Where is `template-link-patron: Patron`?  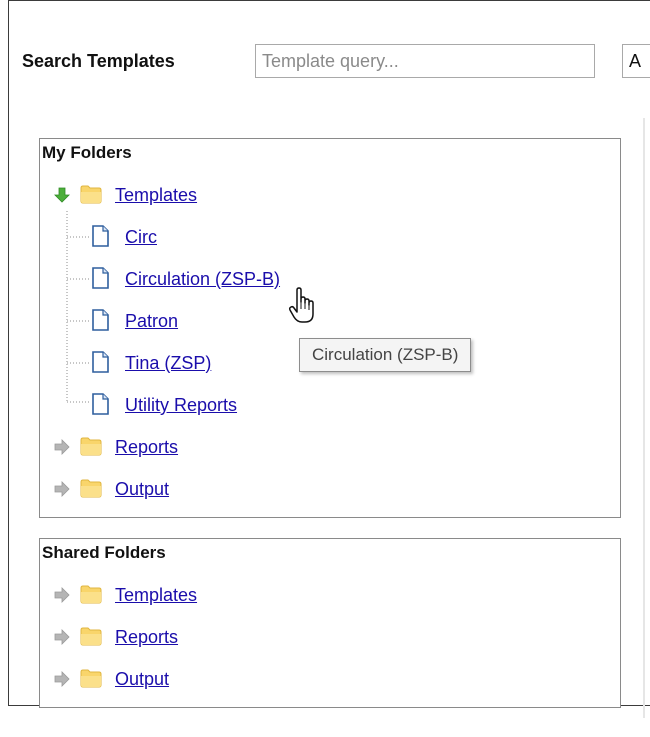
template-link-patron: Patron is located at coordinates (151, 321).